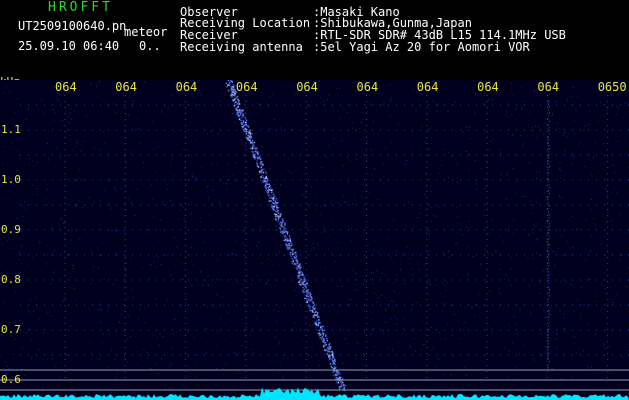 This screenshot has height=400, width=629. What do you see at coordinates (11, 179) in the screenshot?
I see `y-tick-label: 1.0` at bounding box center [11, 179].